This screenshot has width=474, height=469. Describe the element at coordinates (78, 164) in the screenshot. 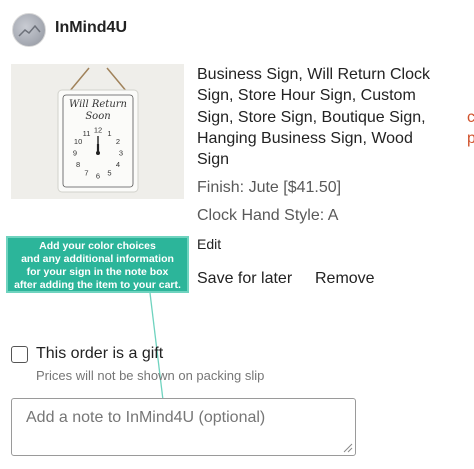

I see `clock-number: 8` at that location.